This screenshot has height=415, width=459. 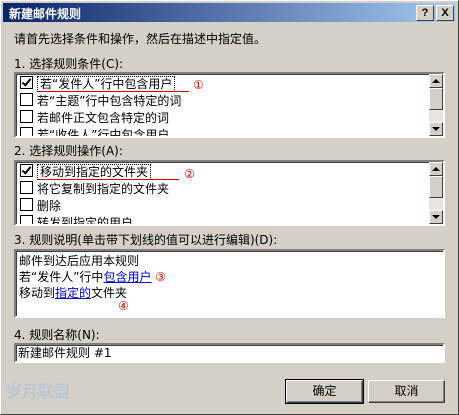 I want to click on rule-name-input: 新建邮件规则 #1, so click(x=229, y=353).